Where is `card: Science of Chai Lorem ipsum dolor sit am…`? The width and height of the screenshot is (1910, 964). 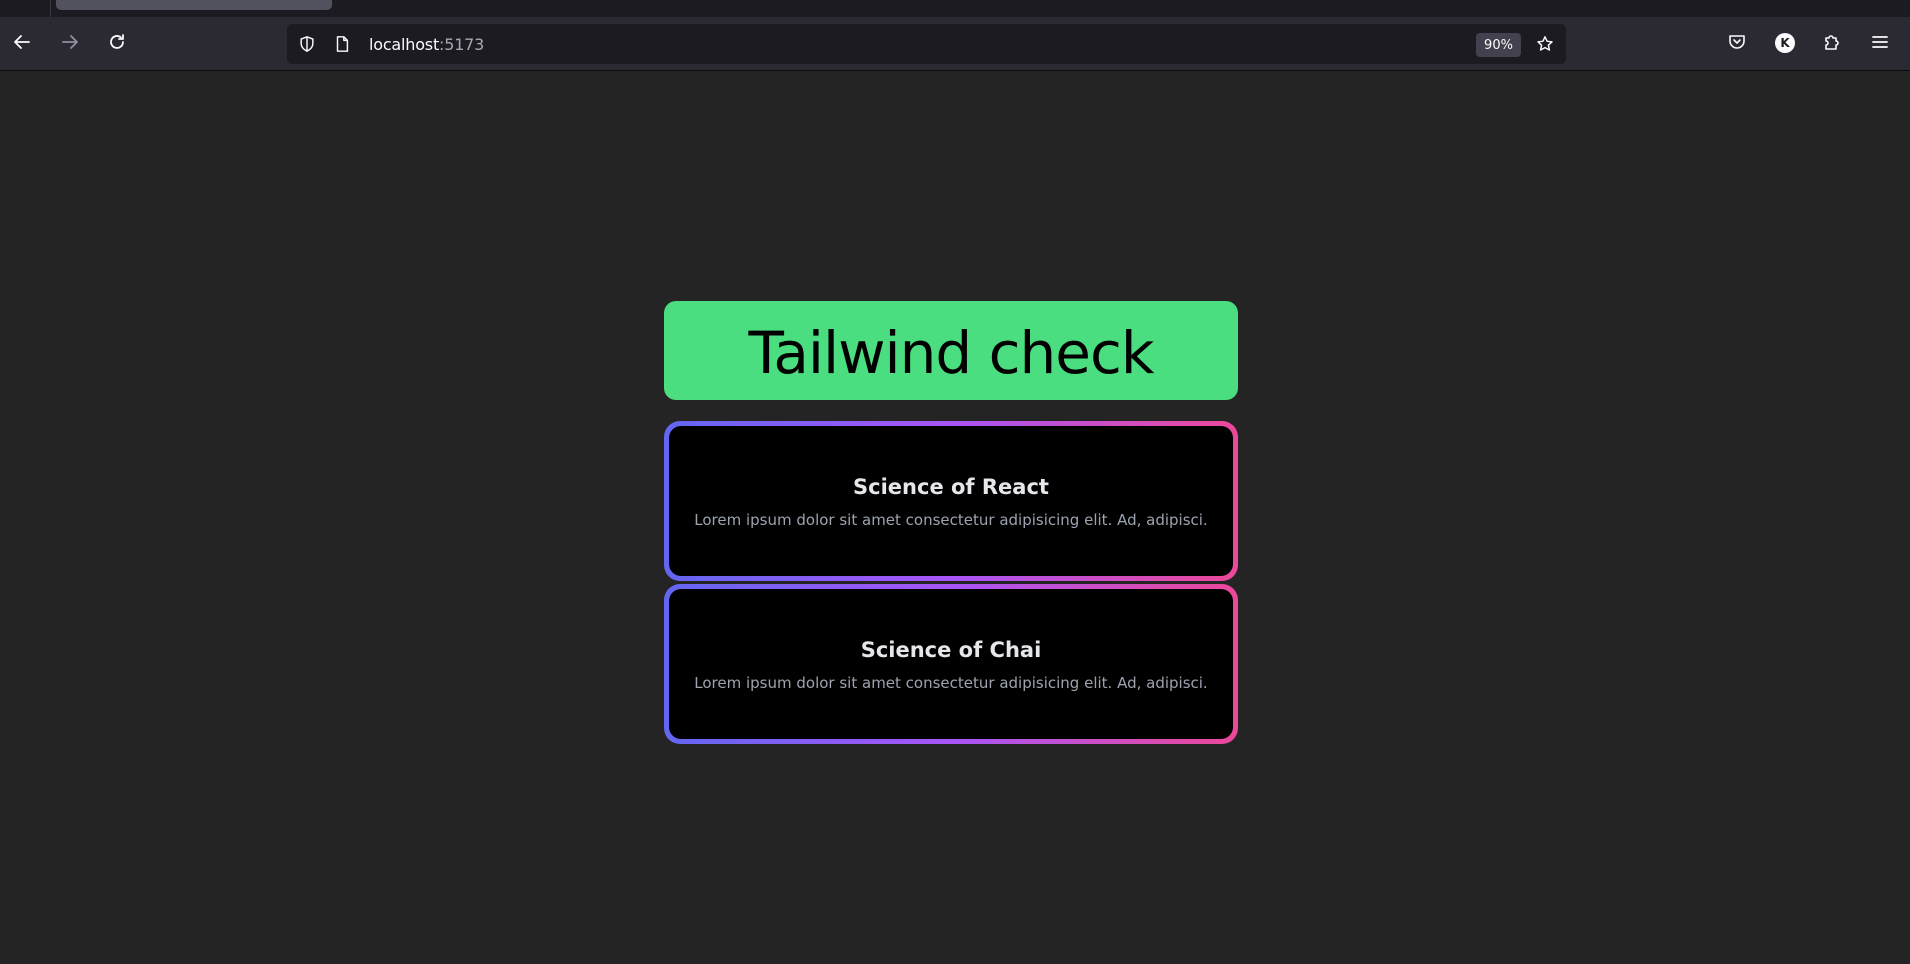
card: Science of Chai Lorem ipsum dolor sit am… is located at coordinates (951, 664).